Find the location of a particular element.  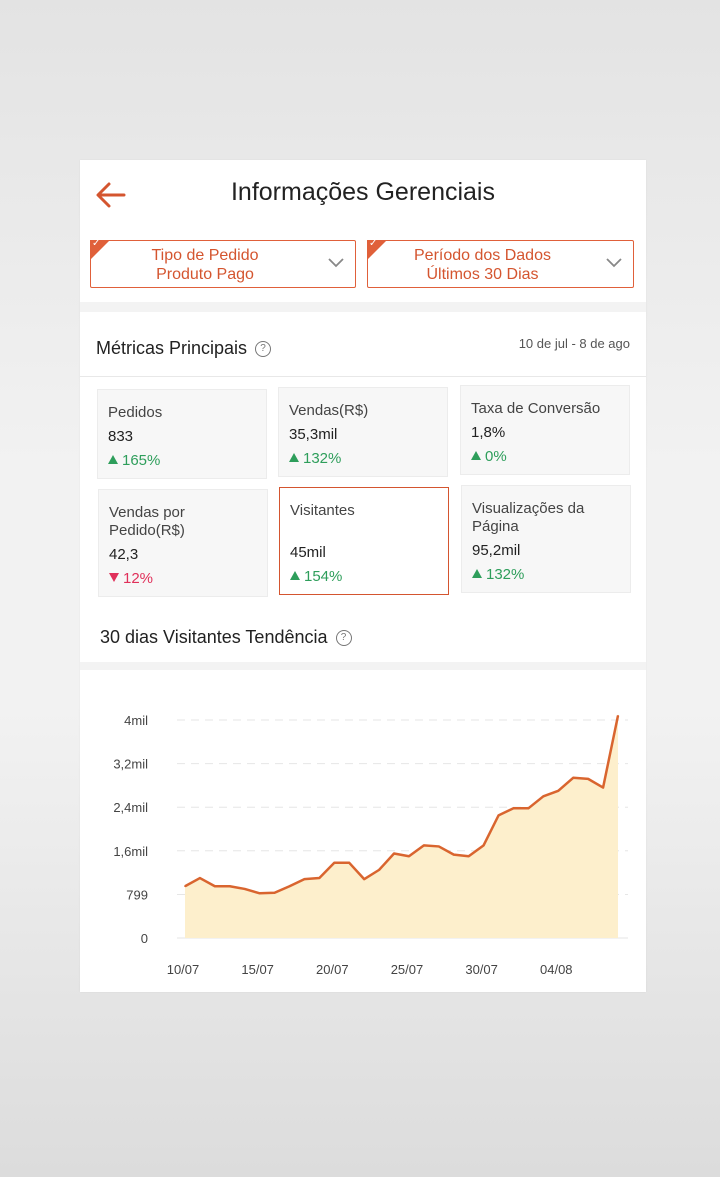

y-tick-label: 3,2mil is located at coordinates (130, 764).